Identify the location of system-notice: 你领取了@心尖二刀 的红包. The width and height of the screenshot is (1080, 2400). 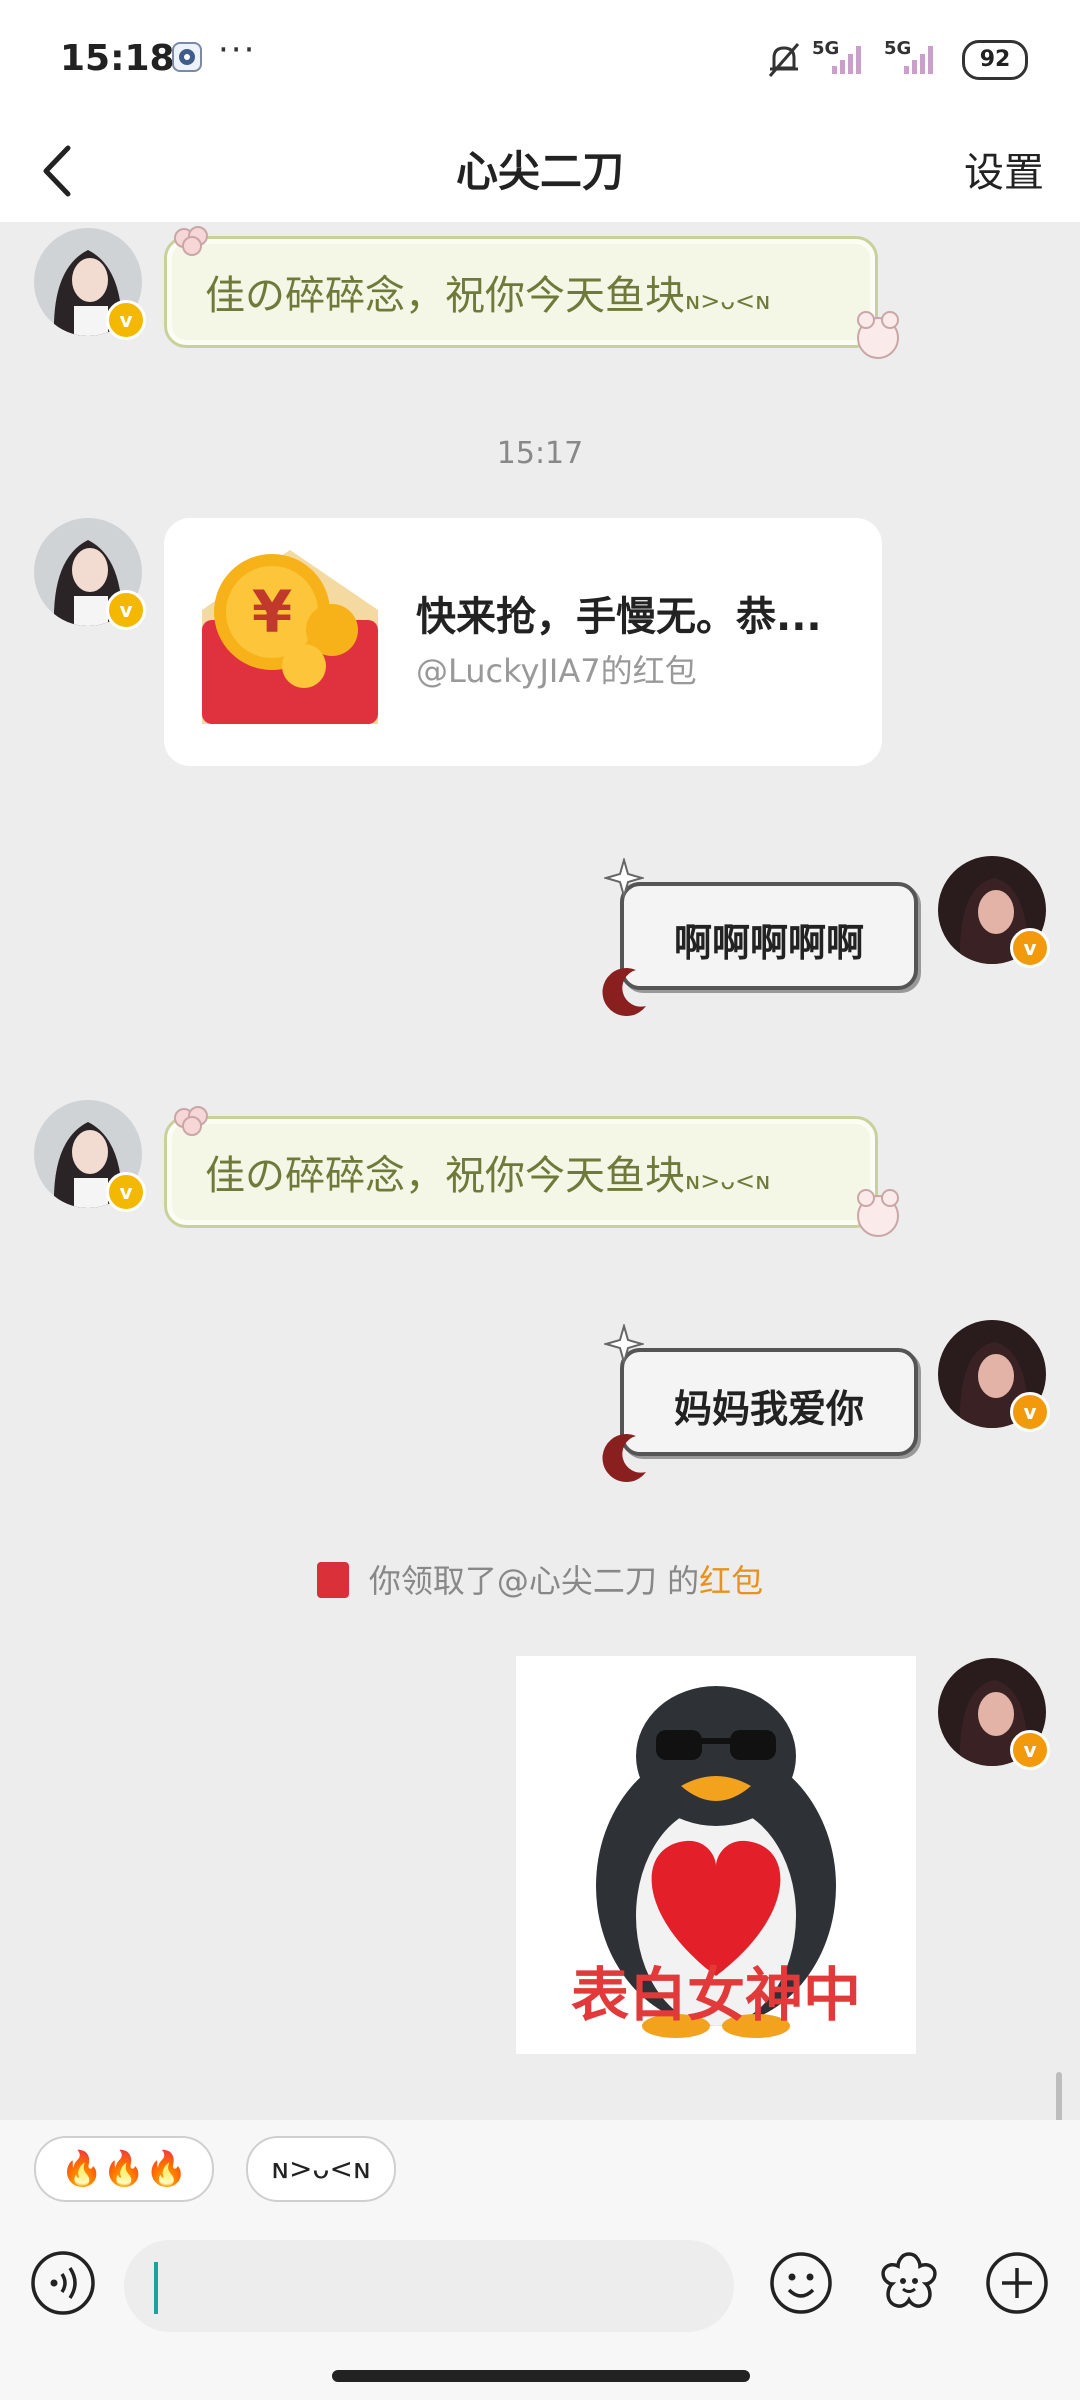
(540, 1579).